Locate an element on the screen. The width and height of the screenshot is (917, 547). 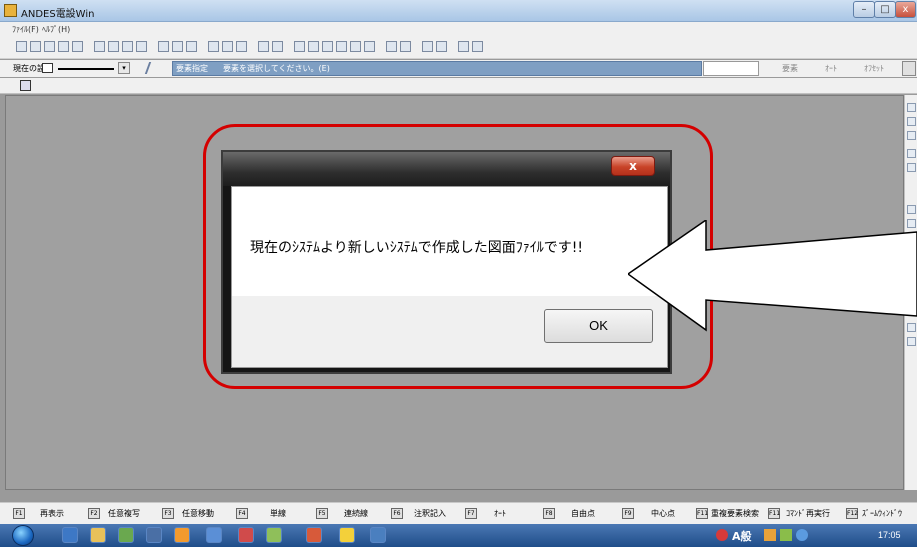
terminal-icon is located at coordinates (355, 46).